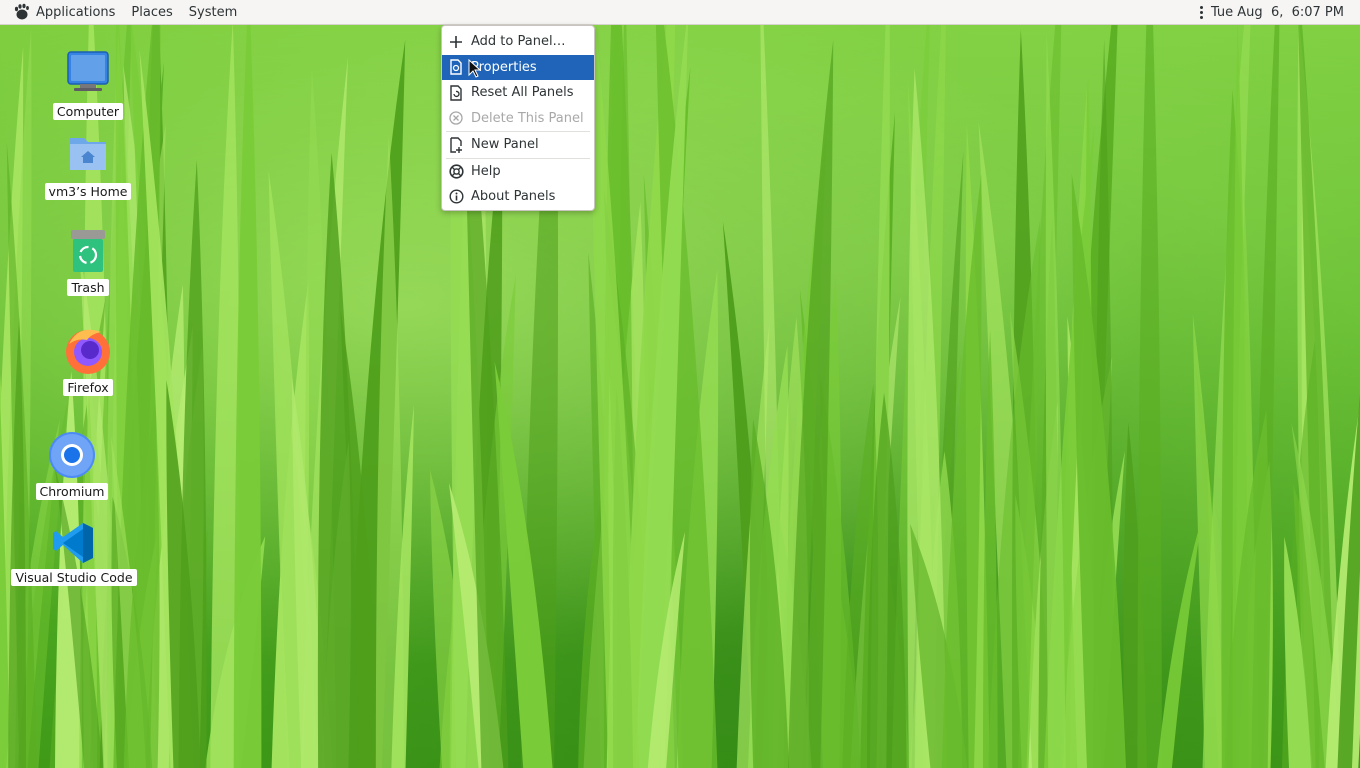  Describe the element at coordinates (456, 171) in the screenshot. I see `help-icon` at that location.